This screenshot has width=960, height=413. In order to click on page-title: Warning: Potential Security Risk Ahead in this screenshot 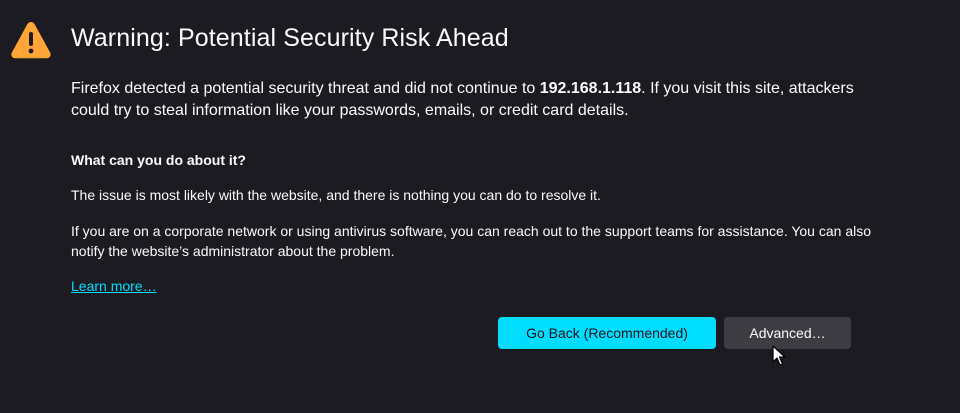, I will do `click(290, 38)`.